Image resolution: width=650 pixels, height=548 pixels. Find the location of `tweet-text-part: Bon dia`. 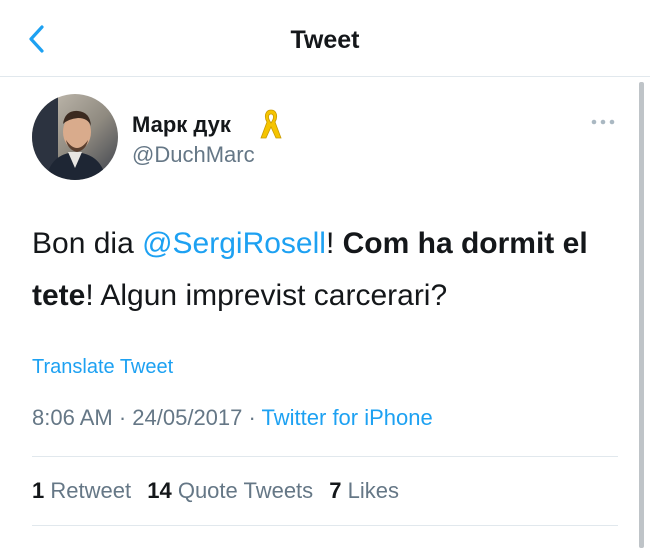

tweet-text-part: Bon dia is located at coordinates (87, 243).